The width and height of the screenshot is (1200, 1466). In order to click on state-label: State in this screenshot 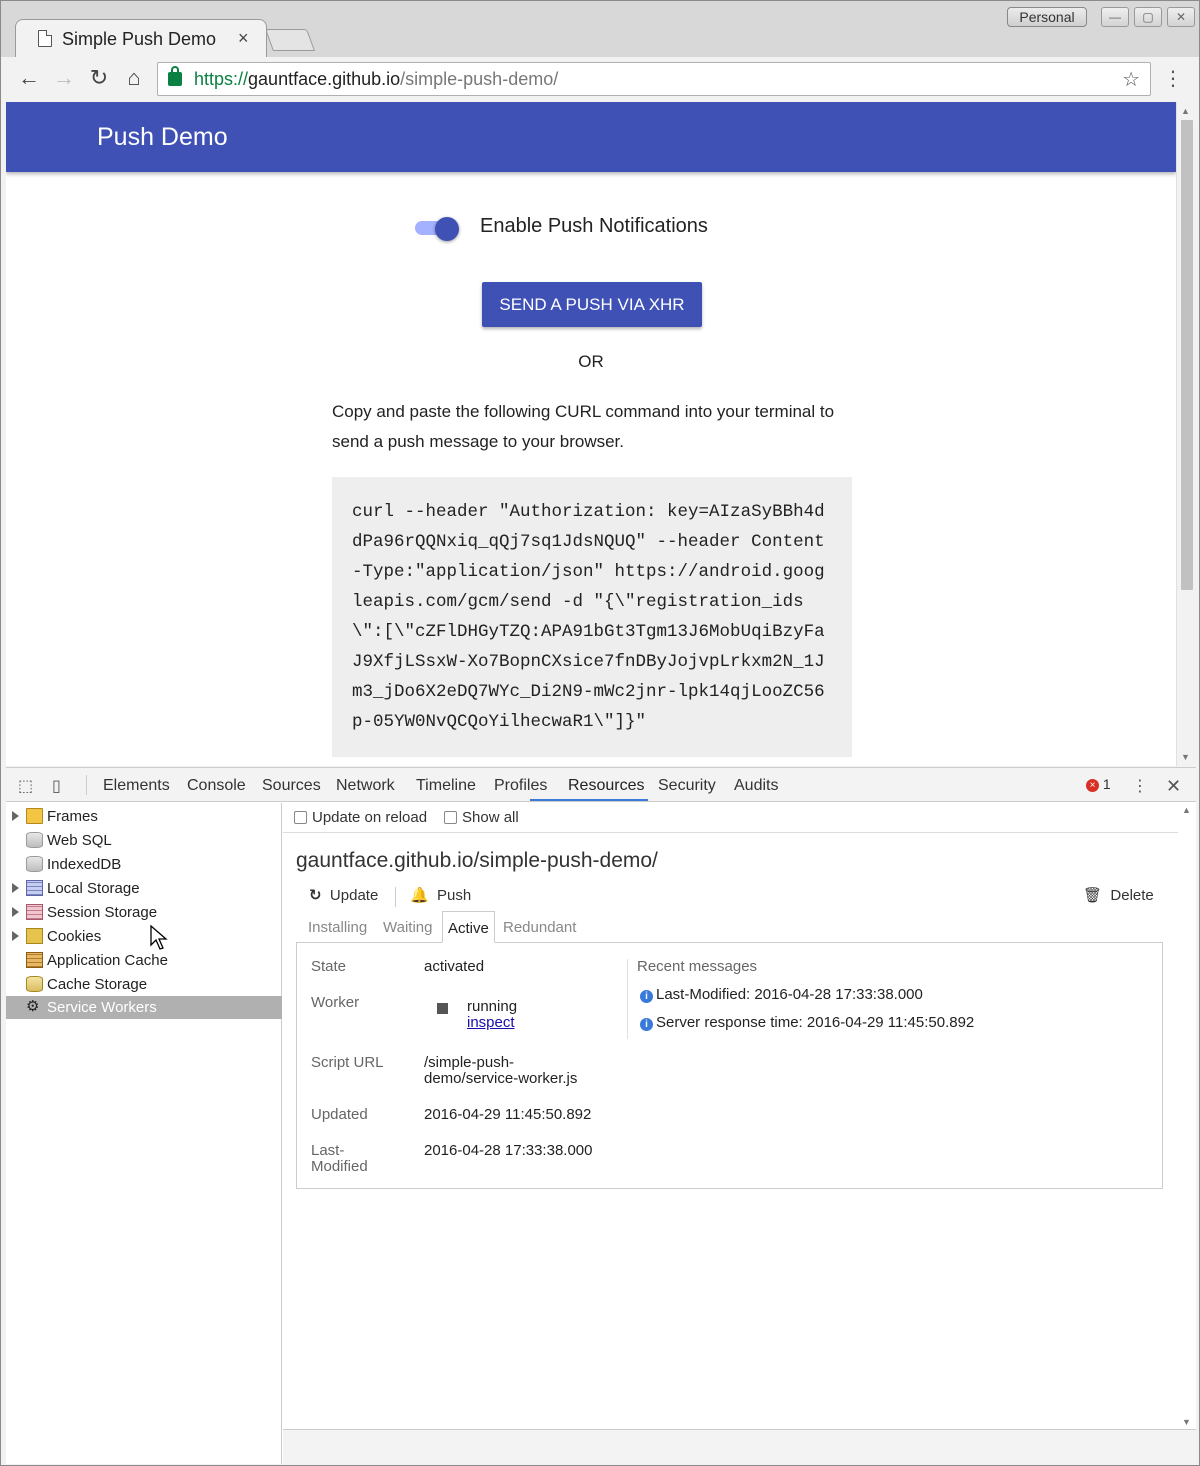, I will do `click(329, 966)`.